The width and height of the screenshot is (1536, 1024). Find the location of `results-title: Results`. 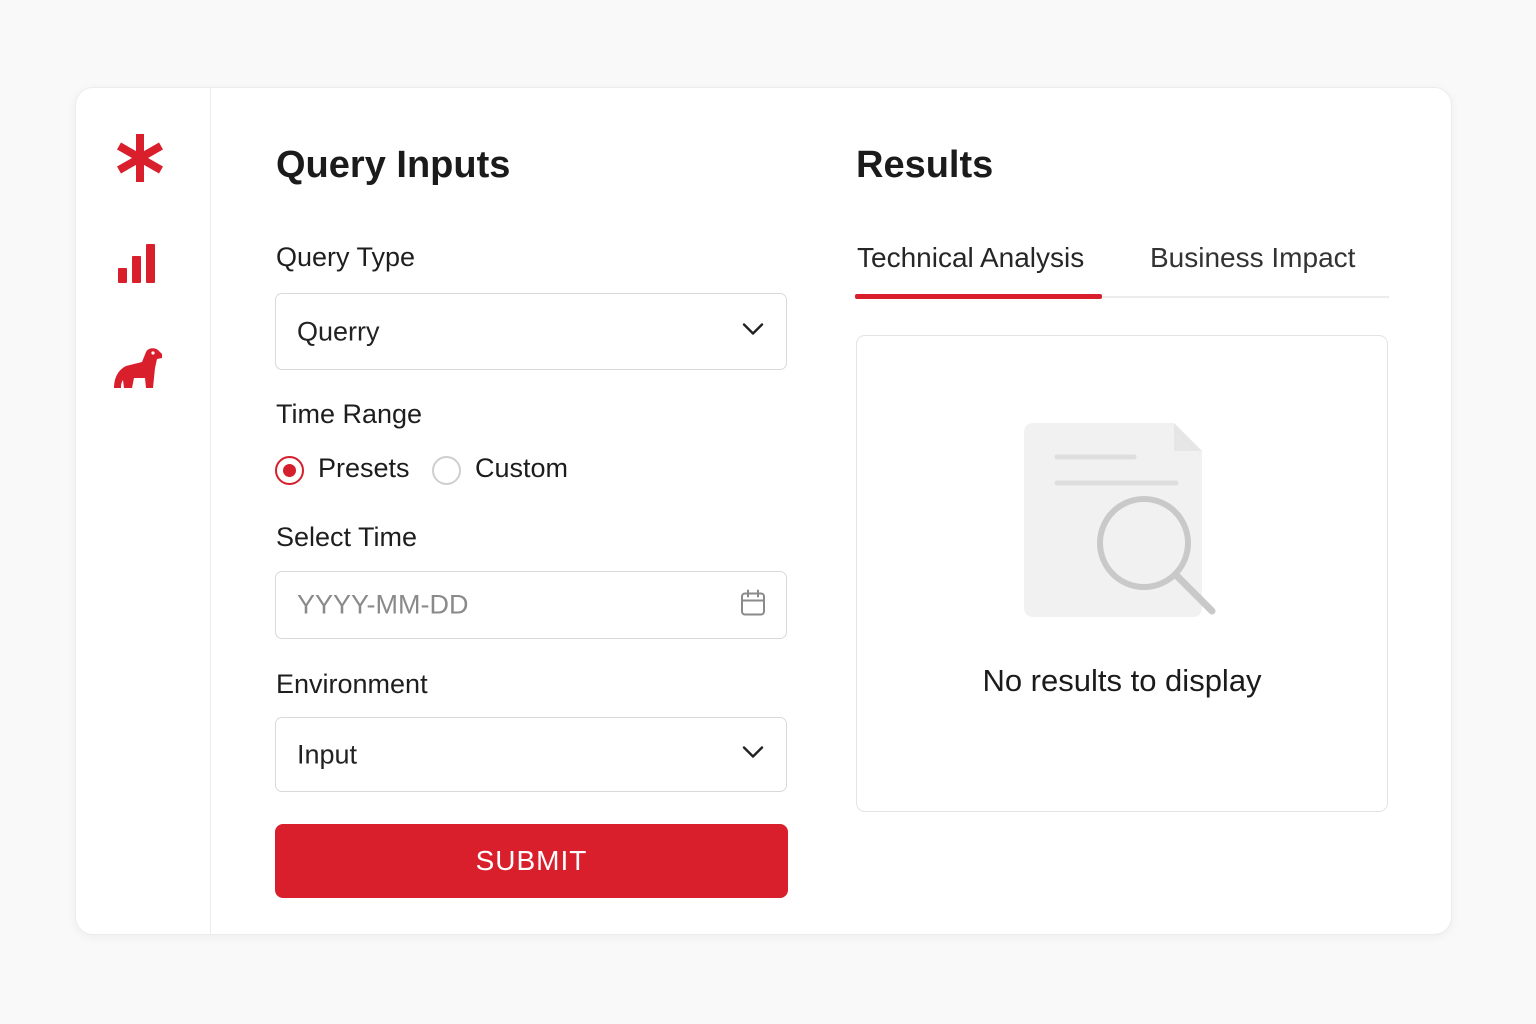

results-title: Results is located at coordinates (925, 165).